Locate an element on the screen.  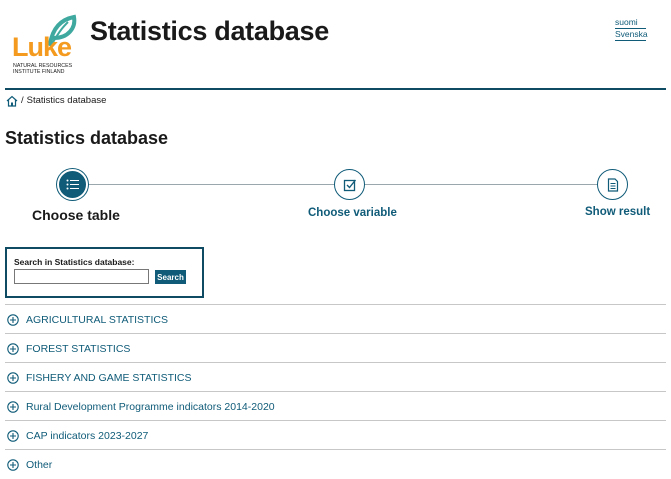
category-label: FISHERY AND GAME STATISTICS is located at coordinates (109, 378).